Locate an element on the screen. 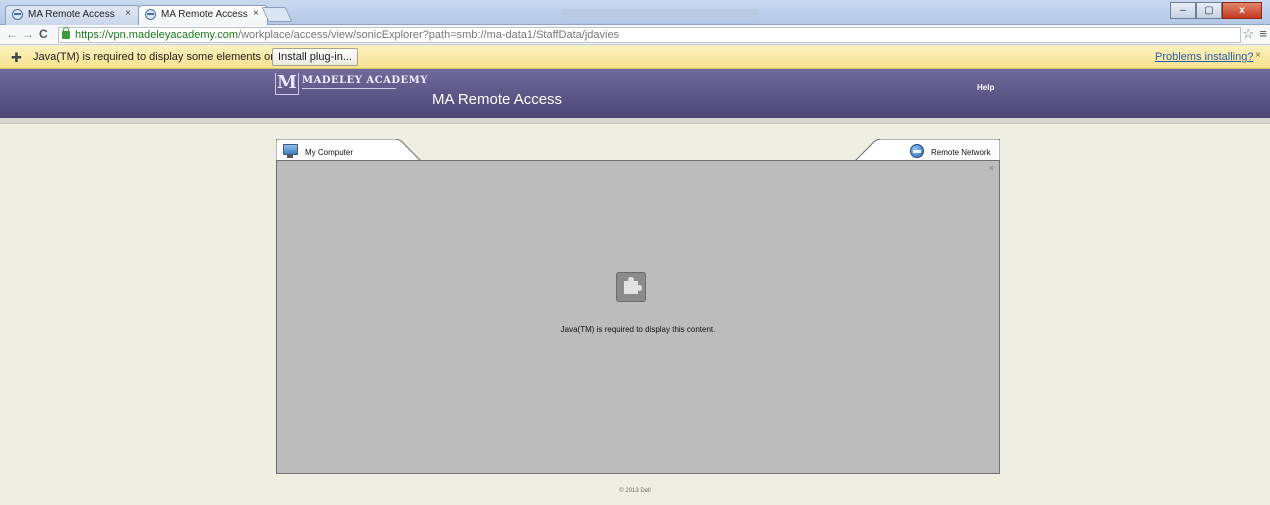 The height and width of the screenshot is (505, 1270). browser-tab-1: MA Remote Access × is located at coordinates (72, 15).